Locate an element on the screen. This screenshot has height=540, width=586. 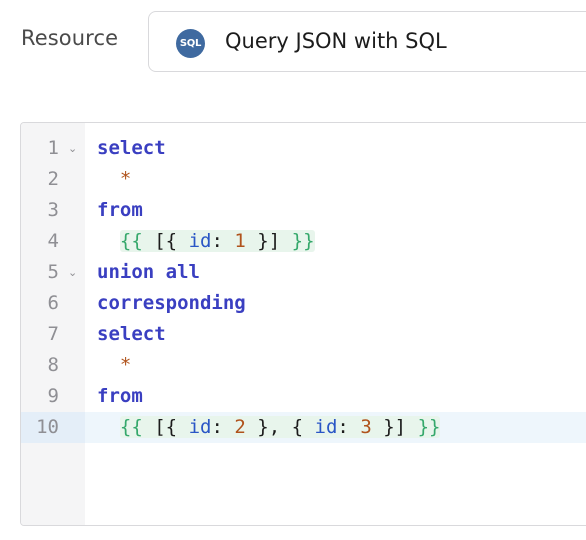
line-number: 7 is located at coordinates (53, 334).